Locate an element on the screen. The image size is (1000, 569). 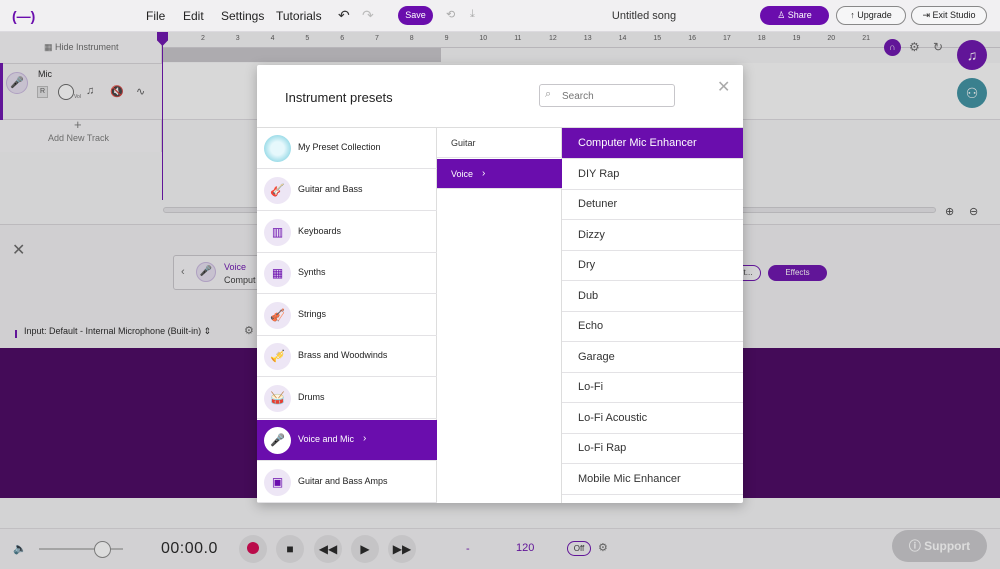
menu-file: File is located at coordinates (155, 16).